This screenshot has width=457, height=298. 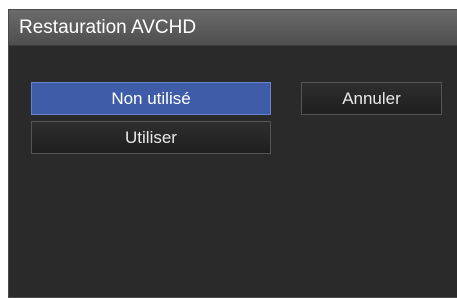 What do you see at coordinates (151, 98) in the screenshot?
I see `non-utilise-button: Non utilisé` at bounding box center [151, 98].